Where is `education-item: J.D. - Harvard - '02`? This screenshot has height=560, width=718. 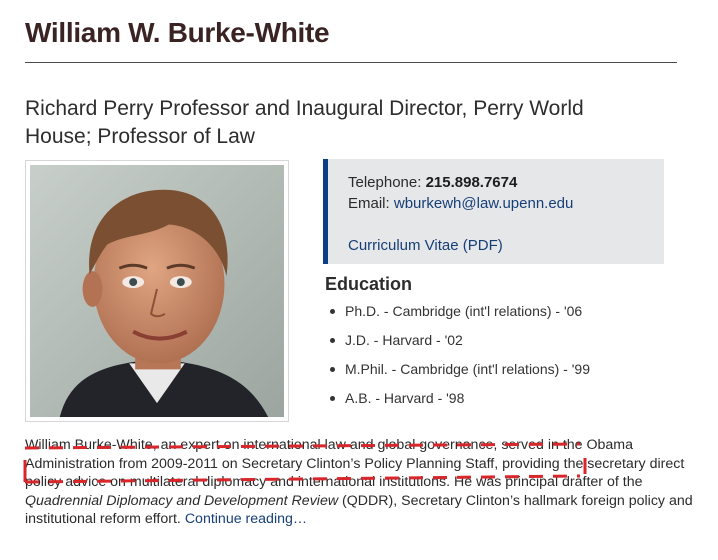
education-item: J.D. - Harvard - '02 is located at coordinates (460, 344).